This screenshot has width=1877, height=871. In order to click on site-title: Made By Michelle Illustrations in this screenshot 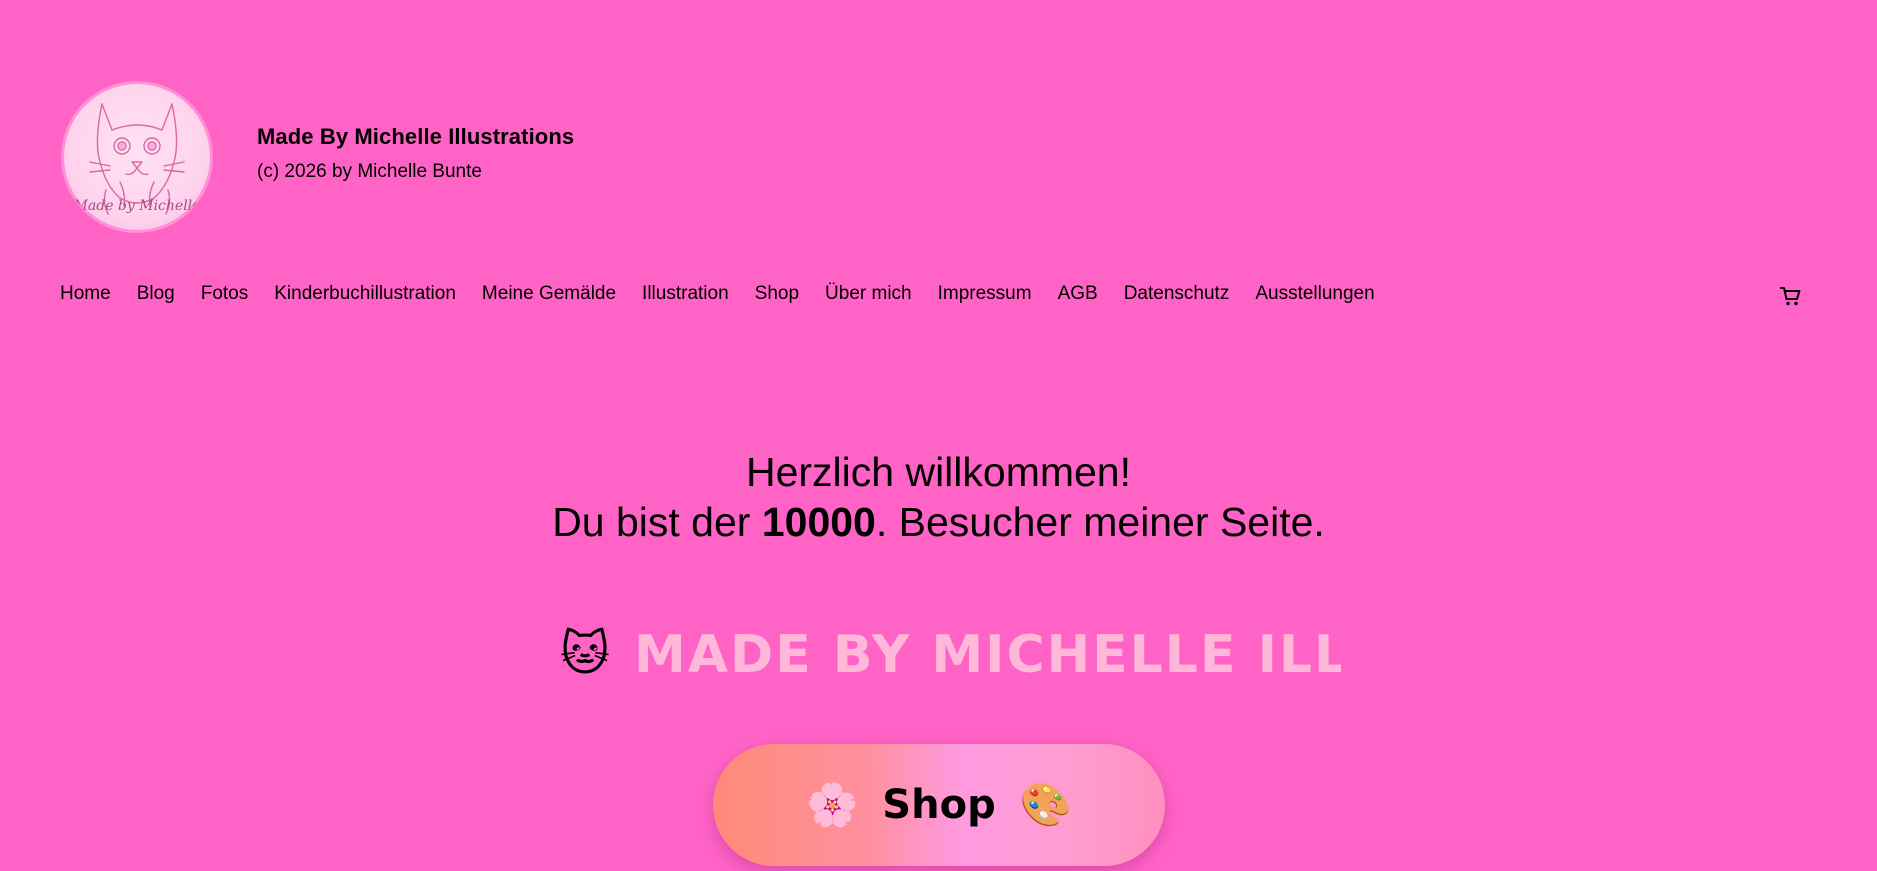, I will do `click(415, 137)`.